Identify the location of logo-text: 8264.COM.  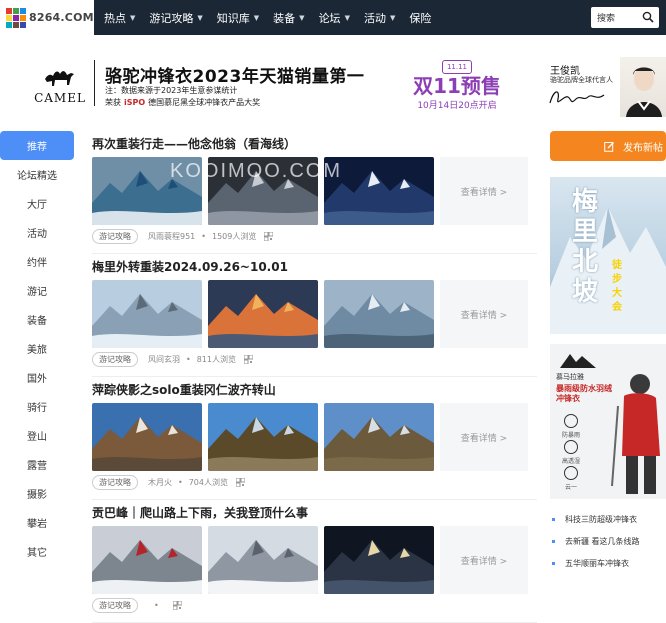
(61, 17).